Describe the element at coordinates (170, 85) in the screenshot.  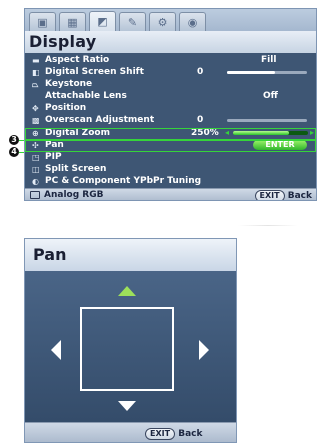
I see `menu-item-keystone: ⏢ Keystone` at that location.